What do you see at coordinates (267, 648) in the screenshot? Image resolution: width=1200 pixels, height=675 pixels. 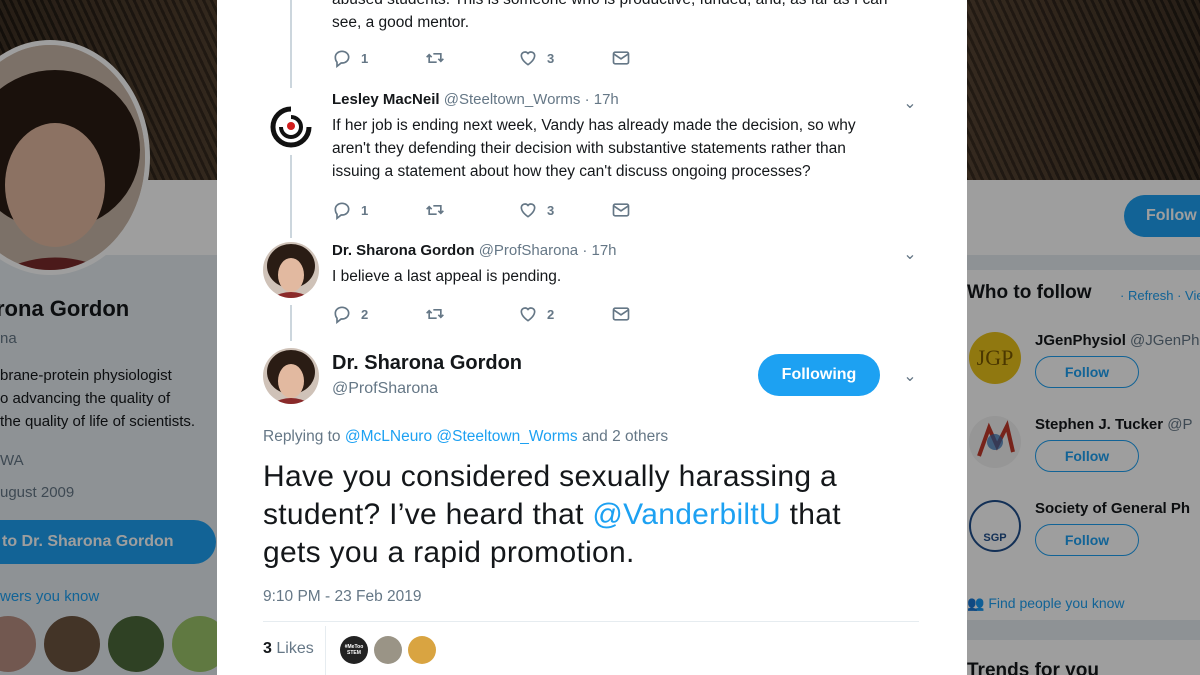 I see `likes-count: 3` at bounding box center [267, 648].